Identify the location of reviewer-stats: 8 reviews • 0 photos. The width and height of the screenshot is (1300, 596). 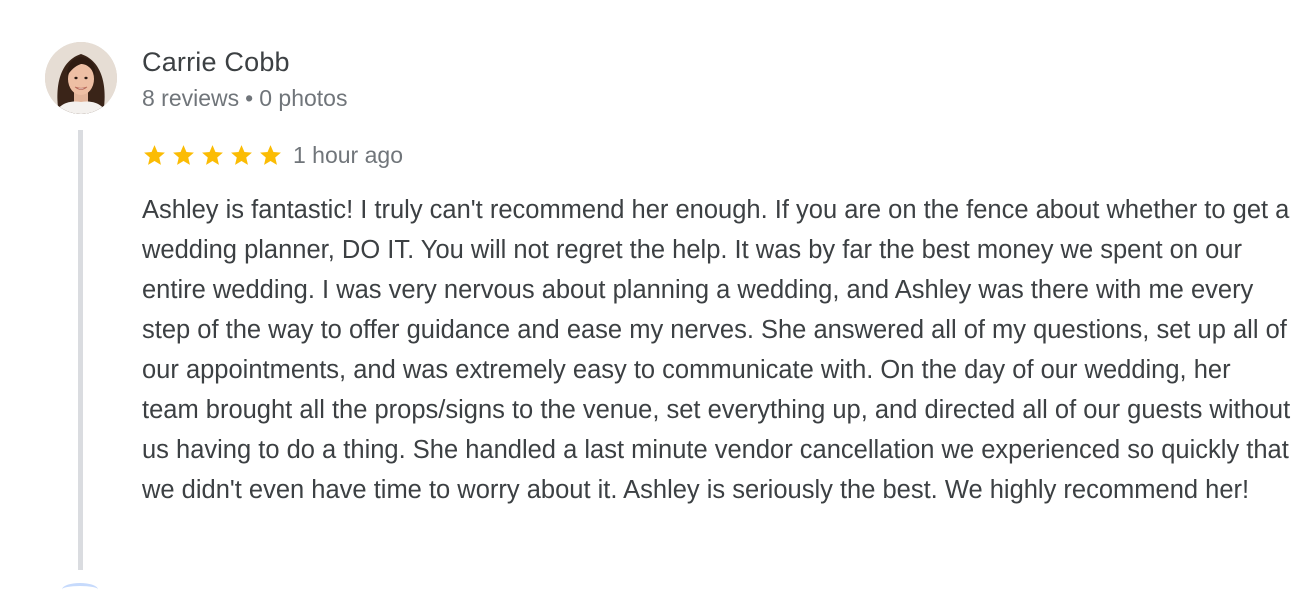
(244, 98).